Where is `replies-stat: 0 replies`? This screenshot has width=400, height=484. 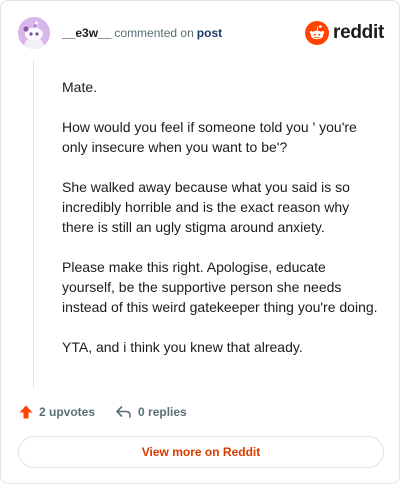 replies-stat: 0 replies is located at coordinates (151, 412).